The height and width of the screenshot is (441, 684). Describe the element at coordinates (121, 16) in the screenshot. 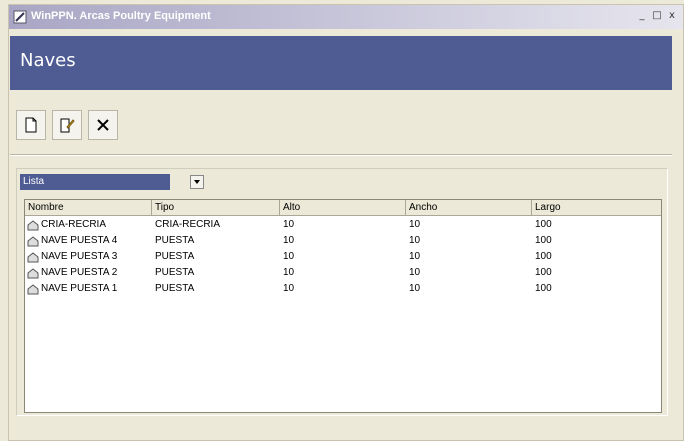

I see `window-title: WinPPN. Arcas Poultry Equipment` at that location.